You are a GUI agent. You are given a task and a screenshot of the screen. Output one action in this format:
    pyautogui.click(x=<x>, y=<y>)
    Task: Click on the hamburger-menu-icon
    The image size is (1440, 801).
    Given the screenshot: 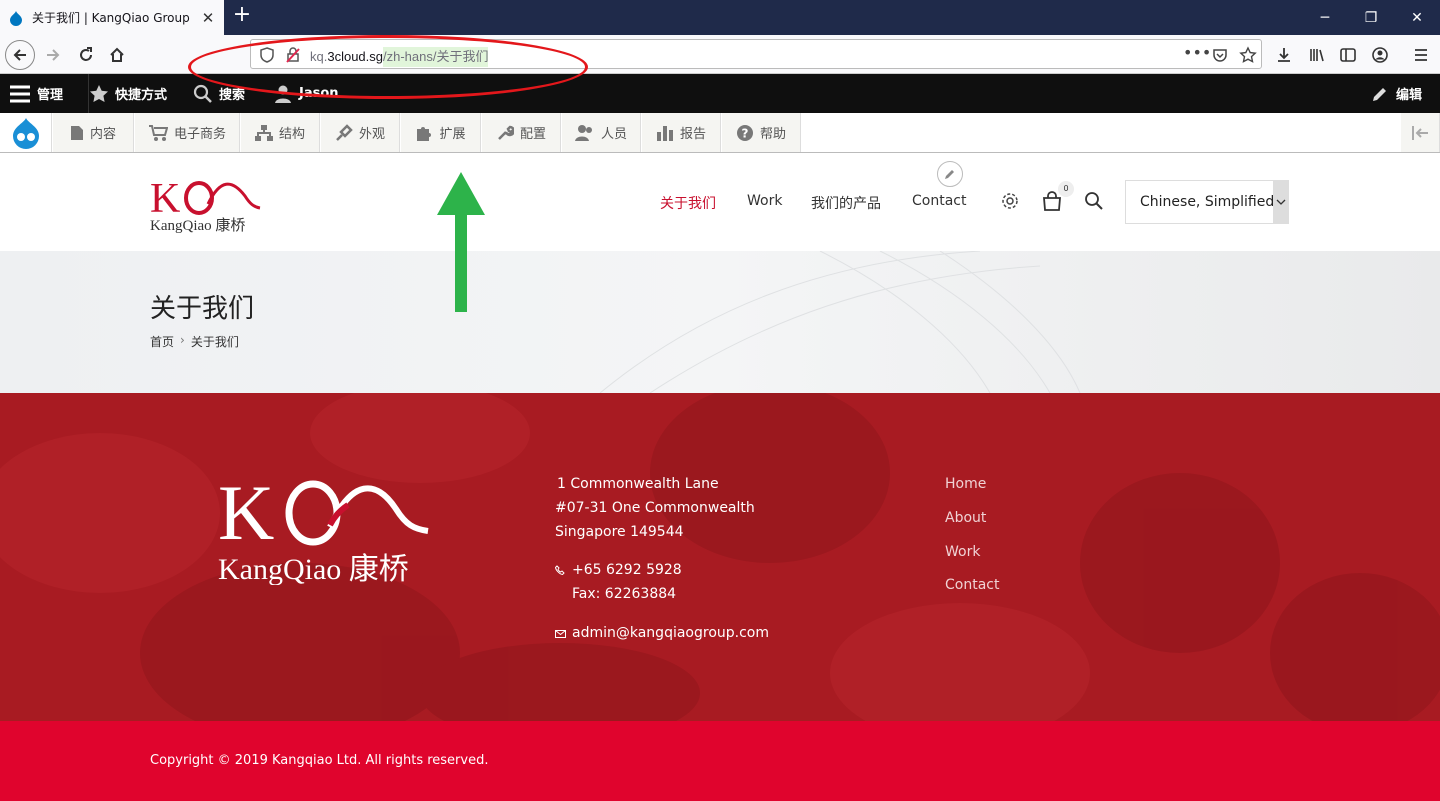 What is the action you would take?
    pyautogui.click(x=1421, y=55)
    